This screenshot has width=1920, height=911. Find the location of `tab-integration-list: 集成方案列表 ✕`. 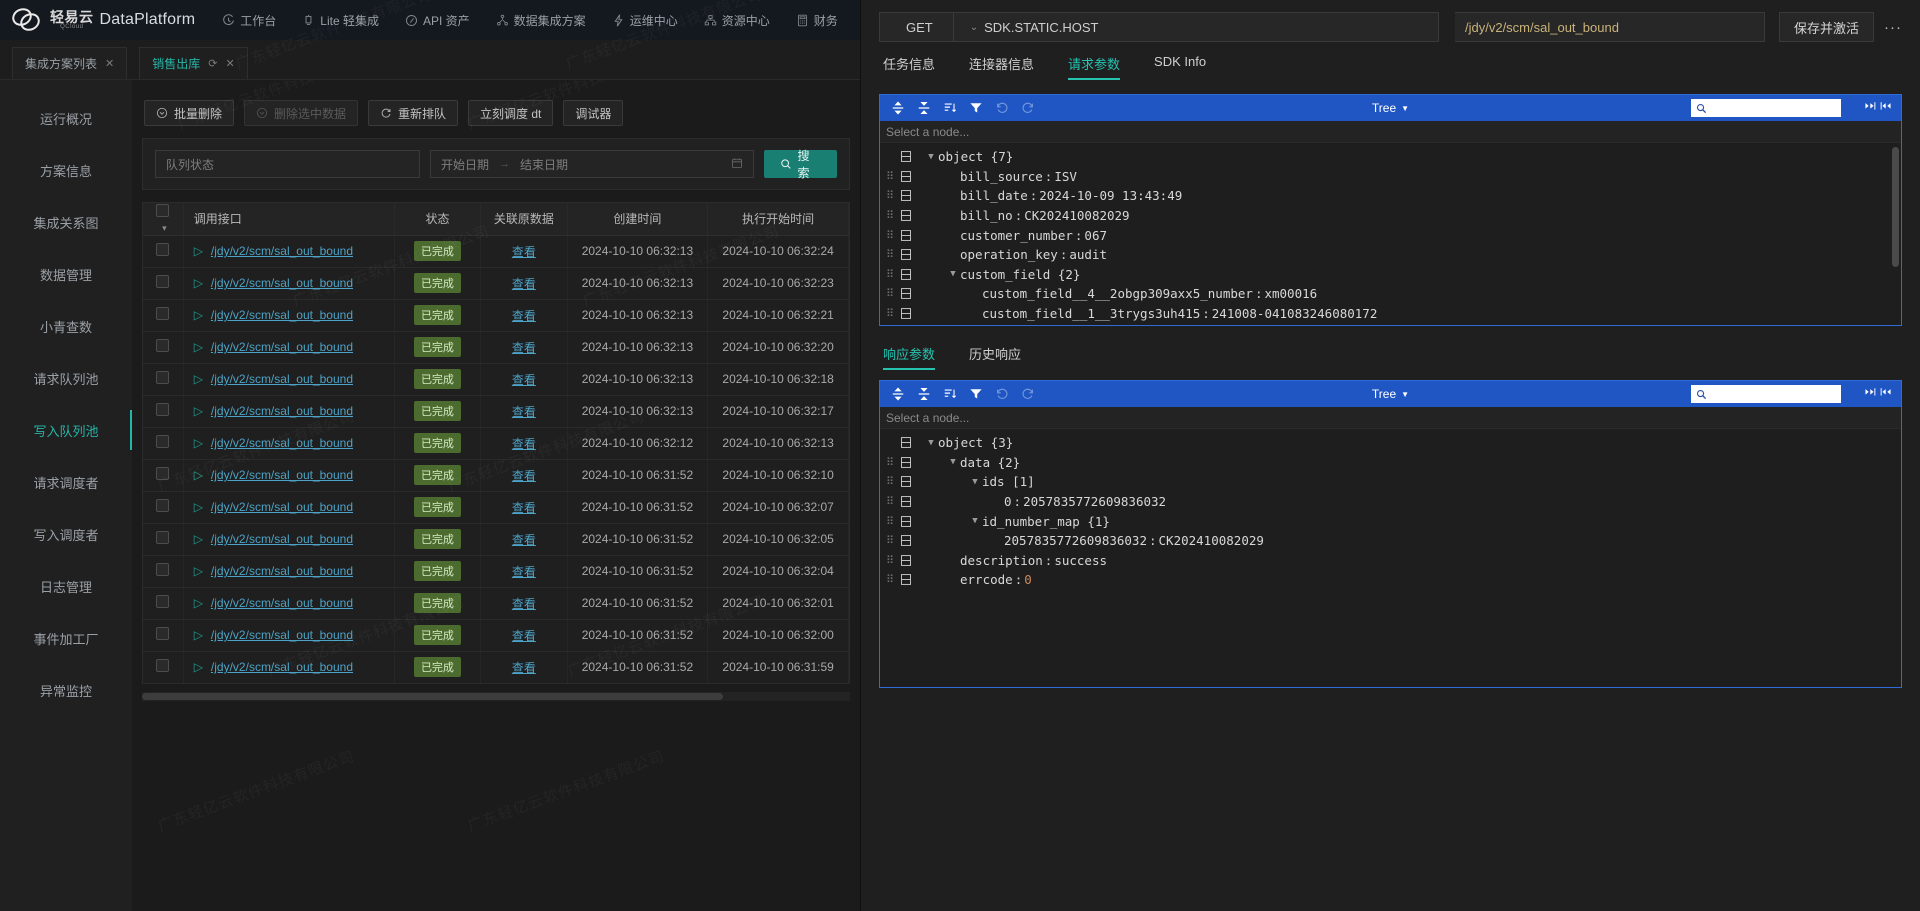

tab-integration-list: 集成方案列表 ✕ is located at coordinates (70, 63).